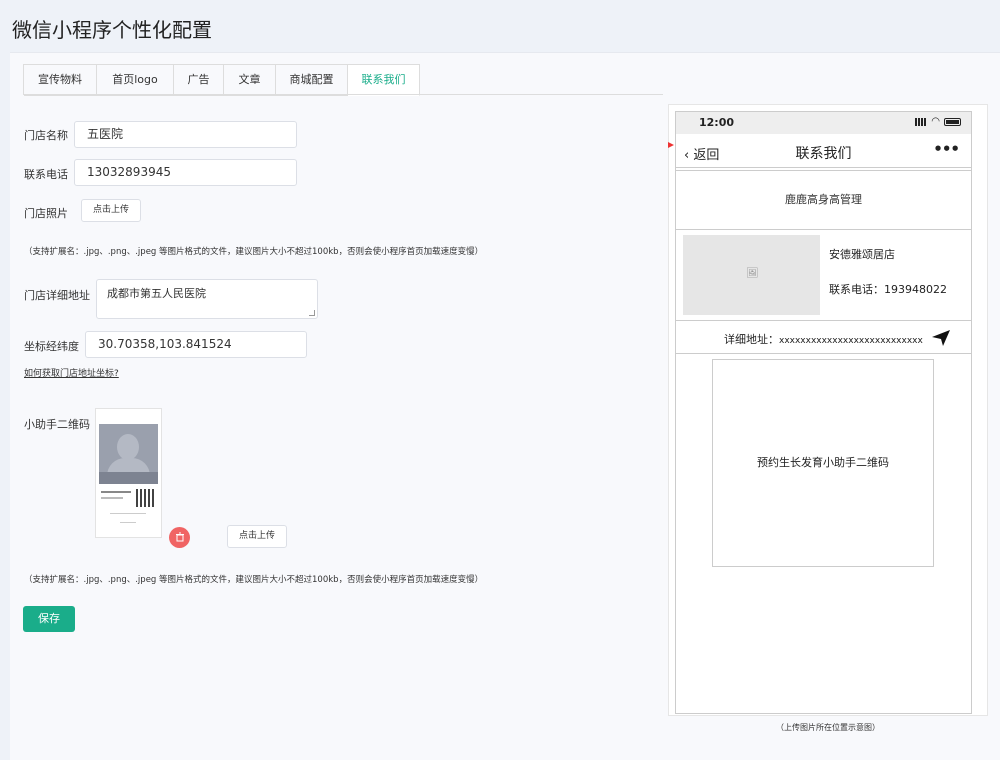  What do you see at coordinates (946, 149) in the screenshot?
I see `more-dots-icon: •••` at bounding box center [946, 149].